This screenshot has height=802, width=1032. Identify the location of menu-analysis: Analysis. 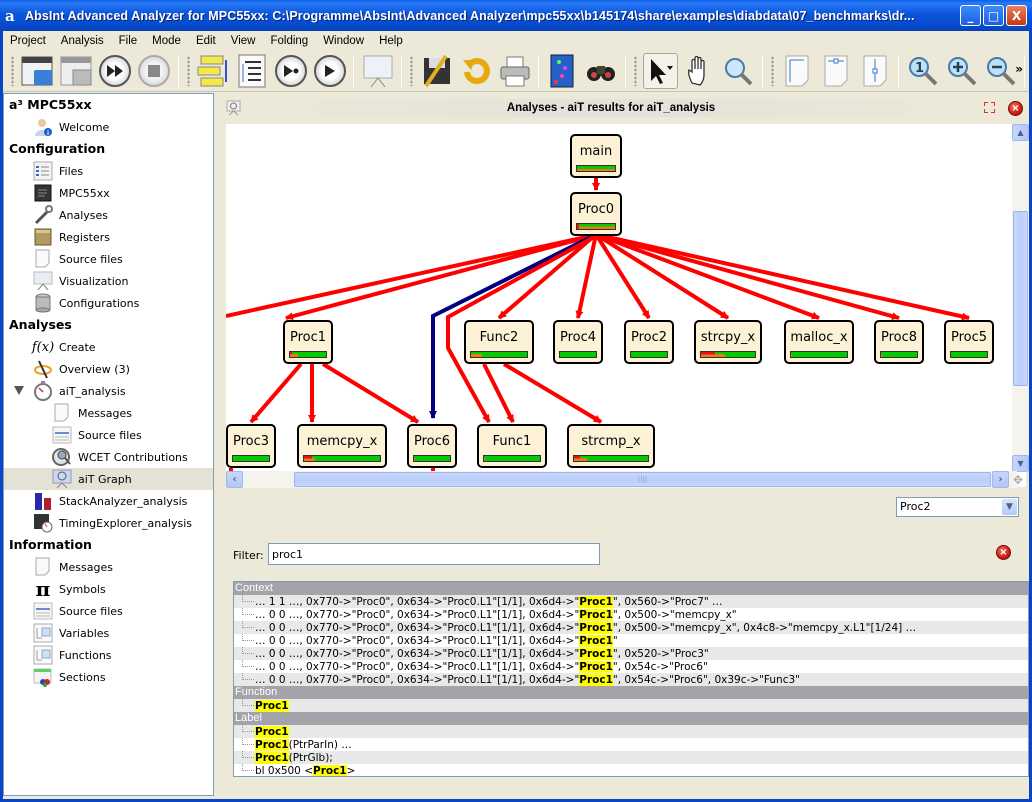
(82, 41).